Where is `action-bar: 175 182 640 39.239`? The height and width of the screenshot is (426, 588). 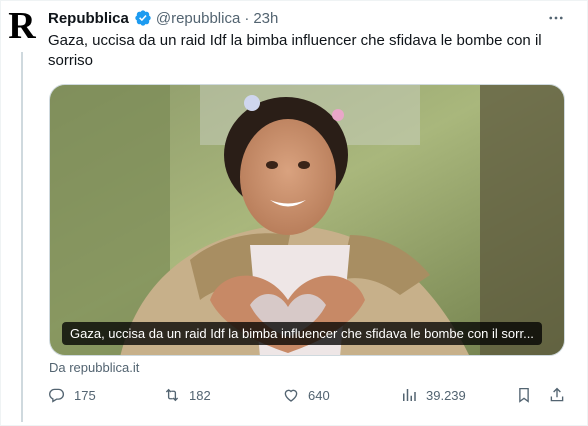 action-bar: 175 182 640 39.239 is located at coordinates (308, 398).